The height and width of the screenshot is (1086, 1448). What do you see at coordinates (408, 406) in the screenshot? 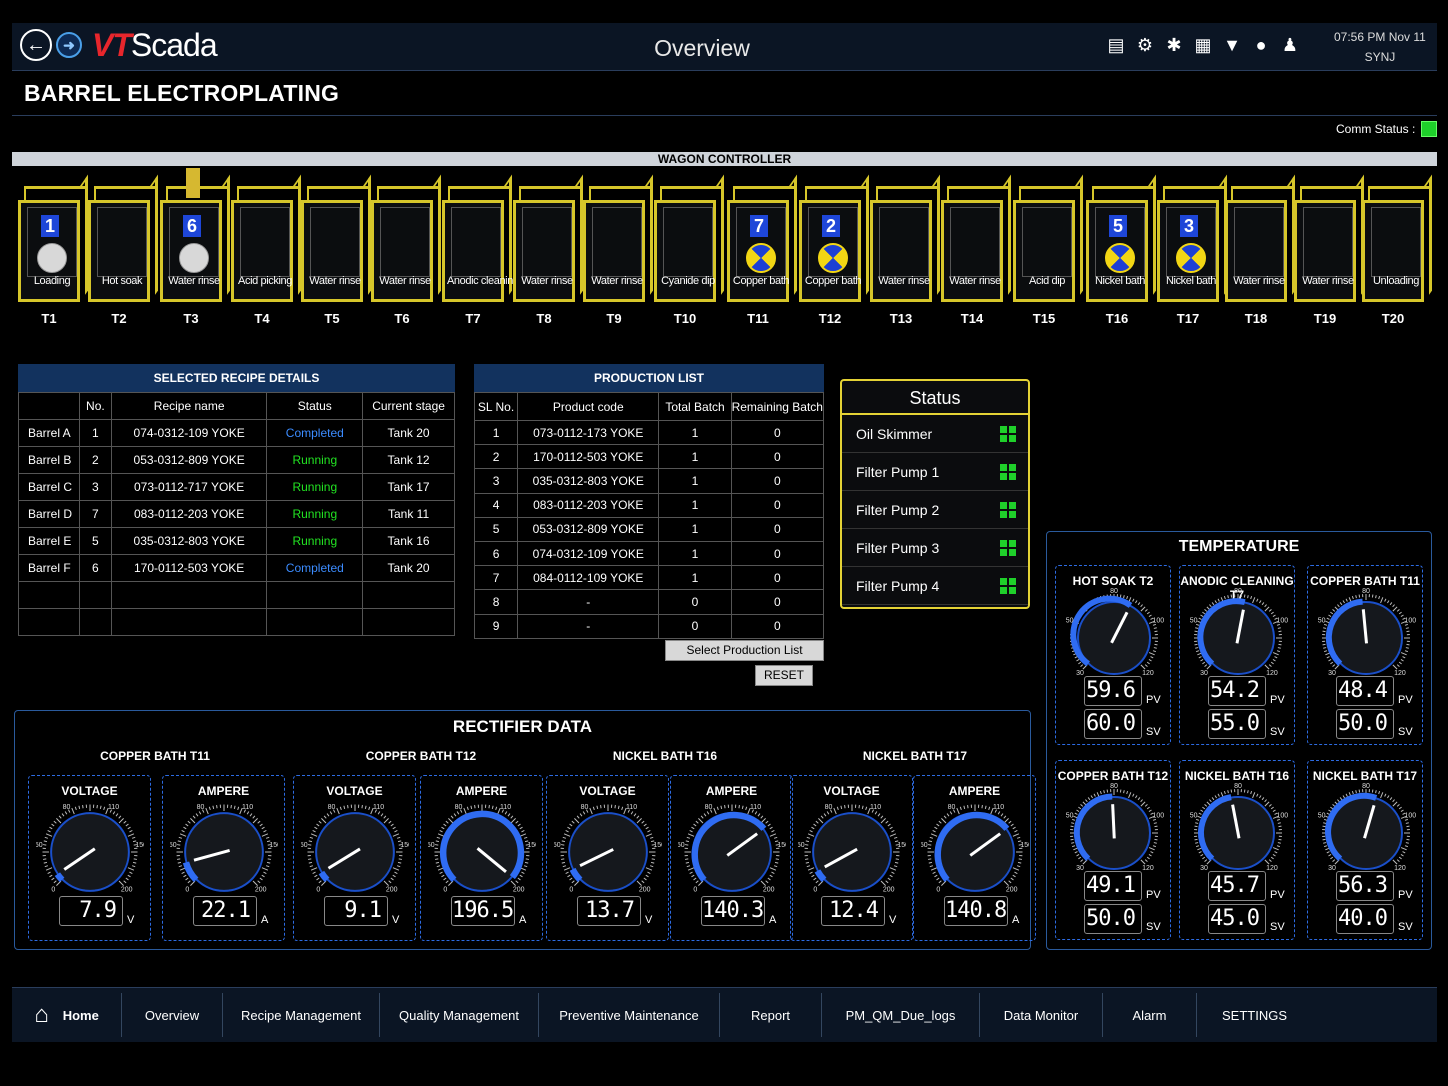
I see `table-header: Current stage` at bounding box center [408, 406].